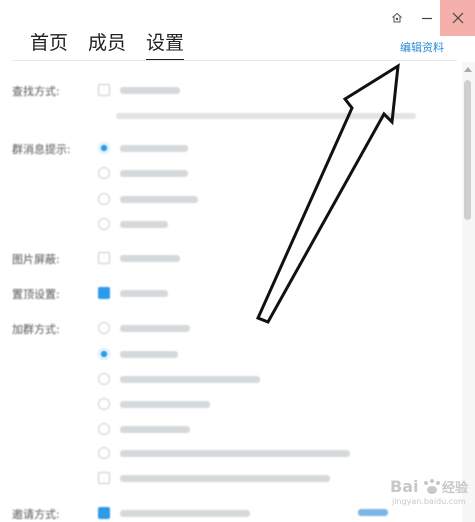 The width and height of the screenshot is (475, 522). I want to click on learn-more-link, so click(373, 512).